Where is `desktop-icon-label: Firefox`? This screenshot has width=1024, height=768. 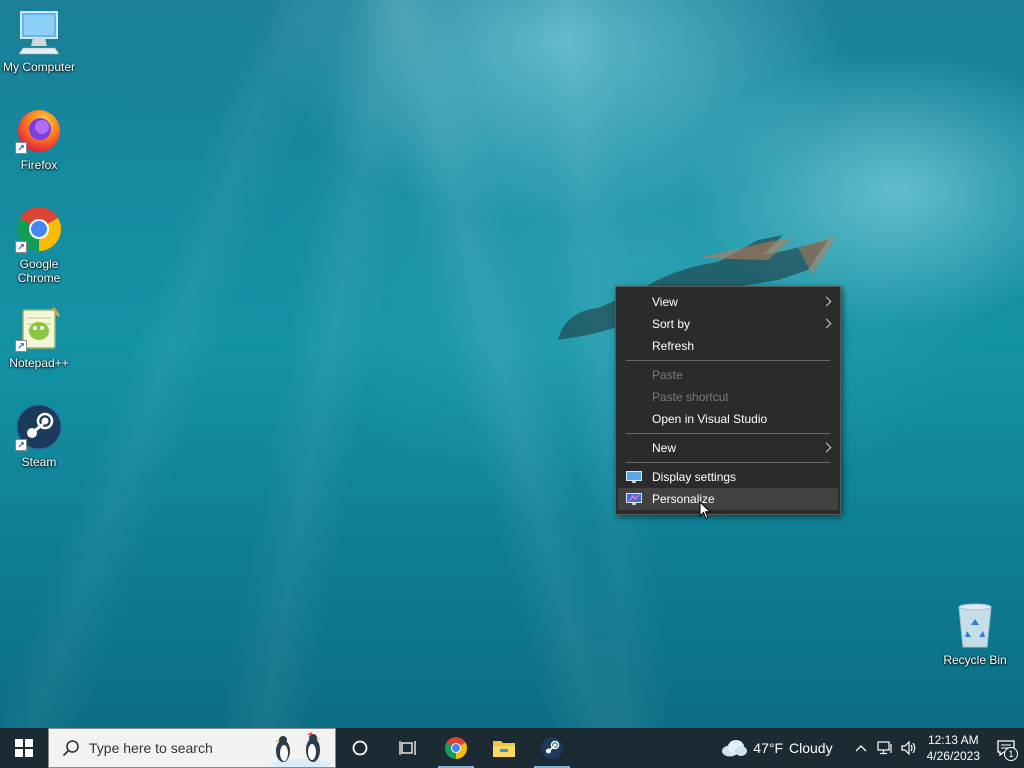
desktop-icon-label: Firefox is located at coordinates (39, 165).